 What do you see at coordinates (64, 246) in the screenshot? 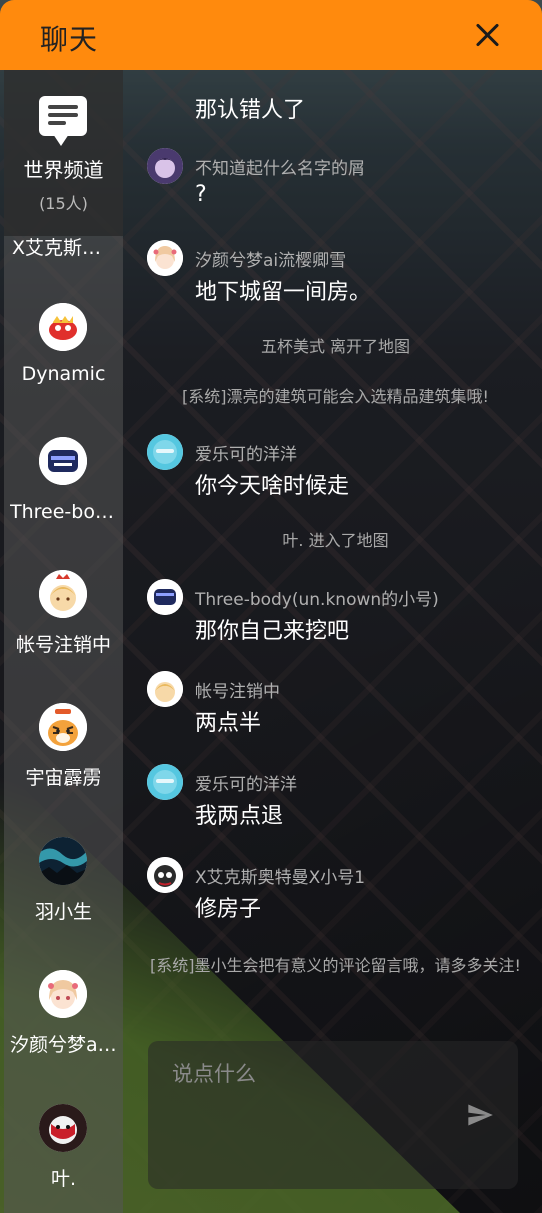
I see `sidebar-user-name: X艾克斯奥特曼X小号1` at bounding box center [64, 246].